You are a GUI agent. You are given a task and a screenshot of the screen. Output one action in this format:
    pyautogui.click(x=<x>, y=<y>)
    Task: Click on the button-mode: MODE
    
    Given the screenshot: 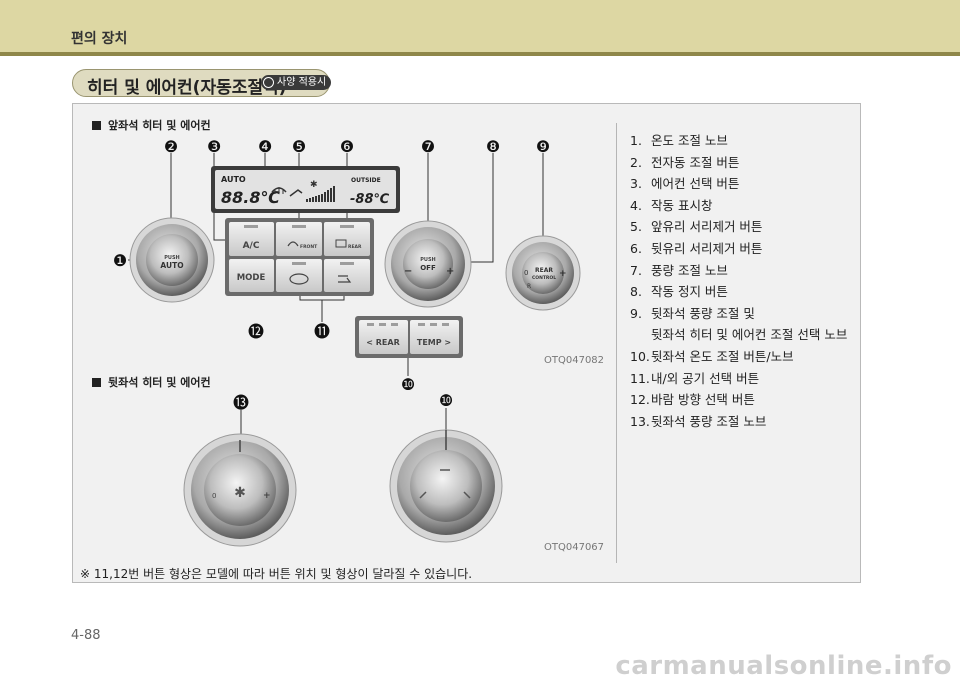 What is the action you would take?
    pyautogui.click(x=251, y=275)
    